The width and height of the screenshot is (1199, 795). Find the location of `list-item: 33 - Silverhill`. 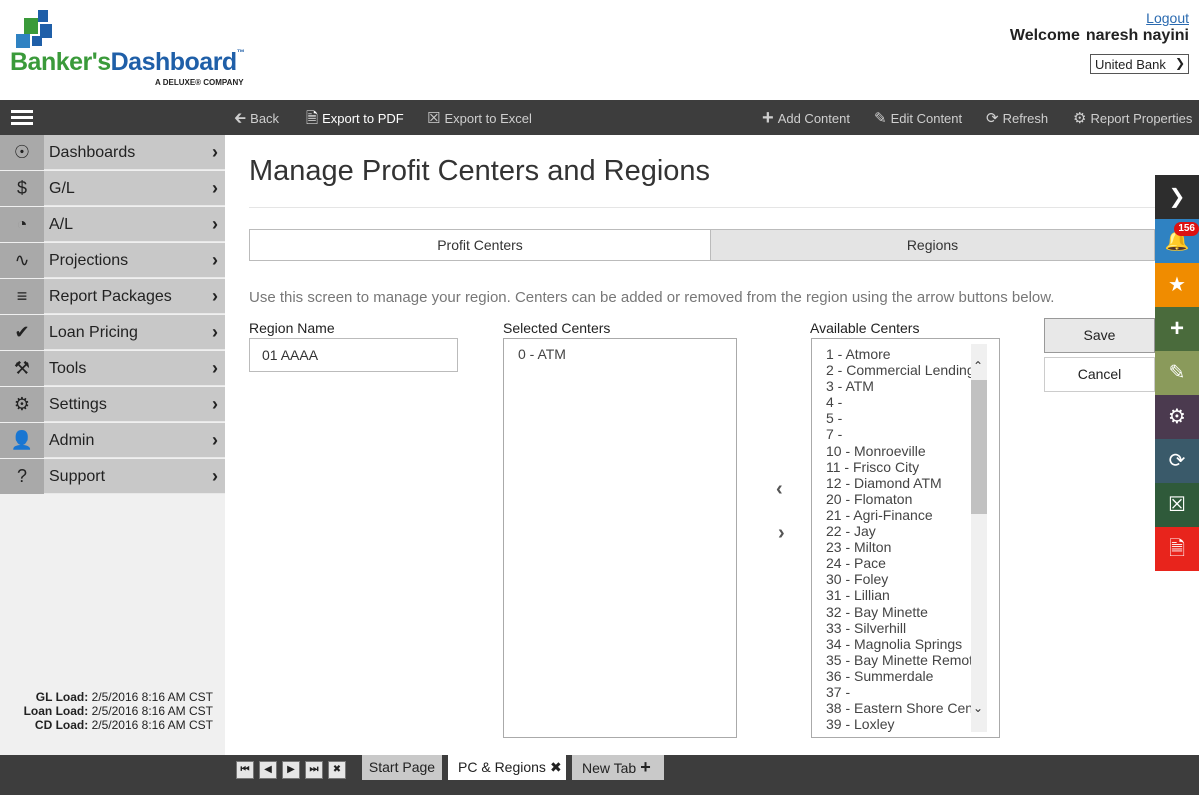

list-item: 33 - Silverhill is located at coordinates (899, 628).